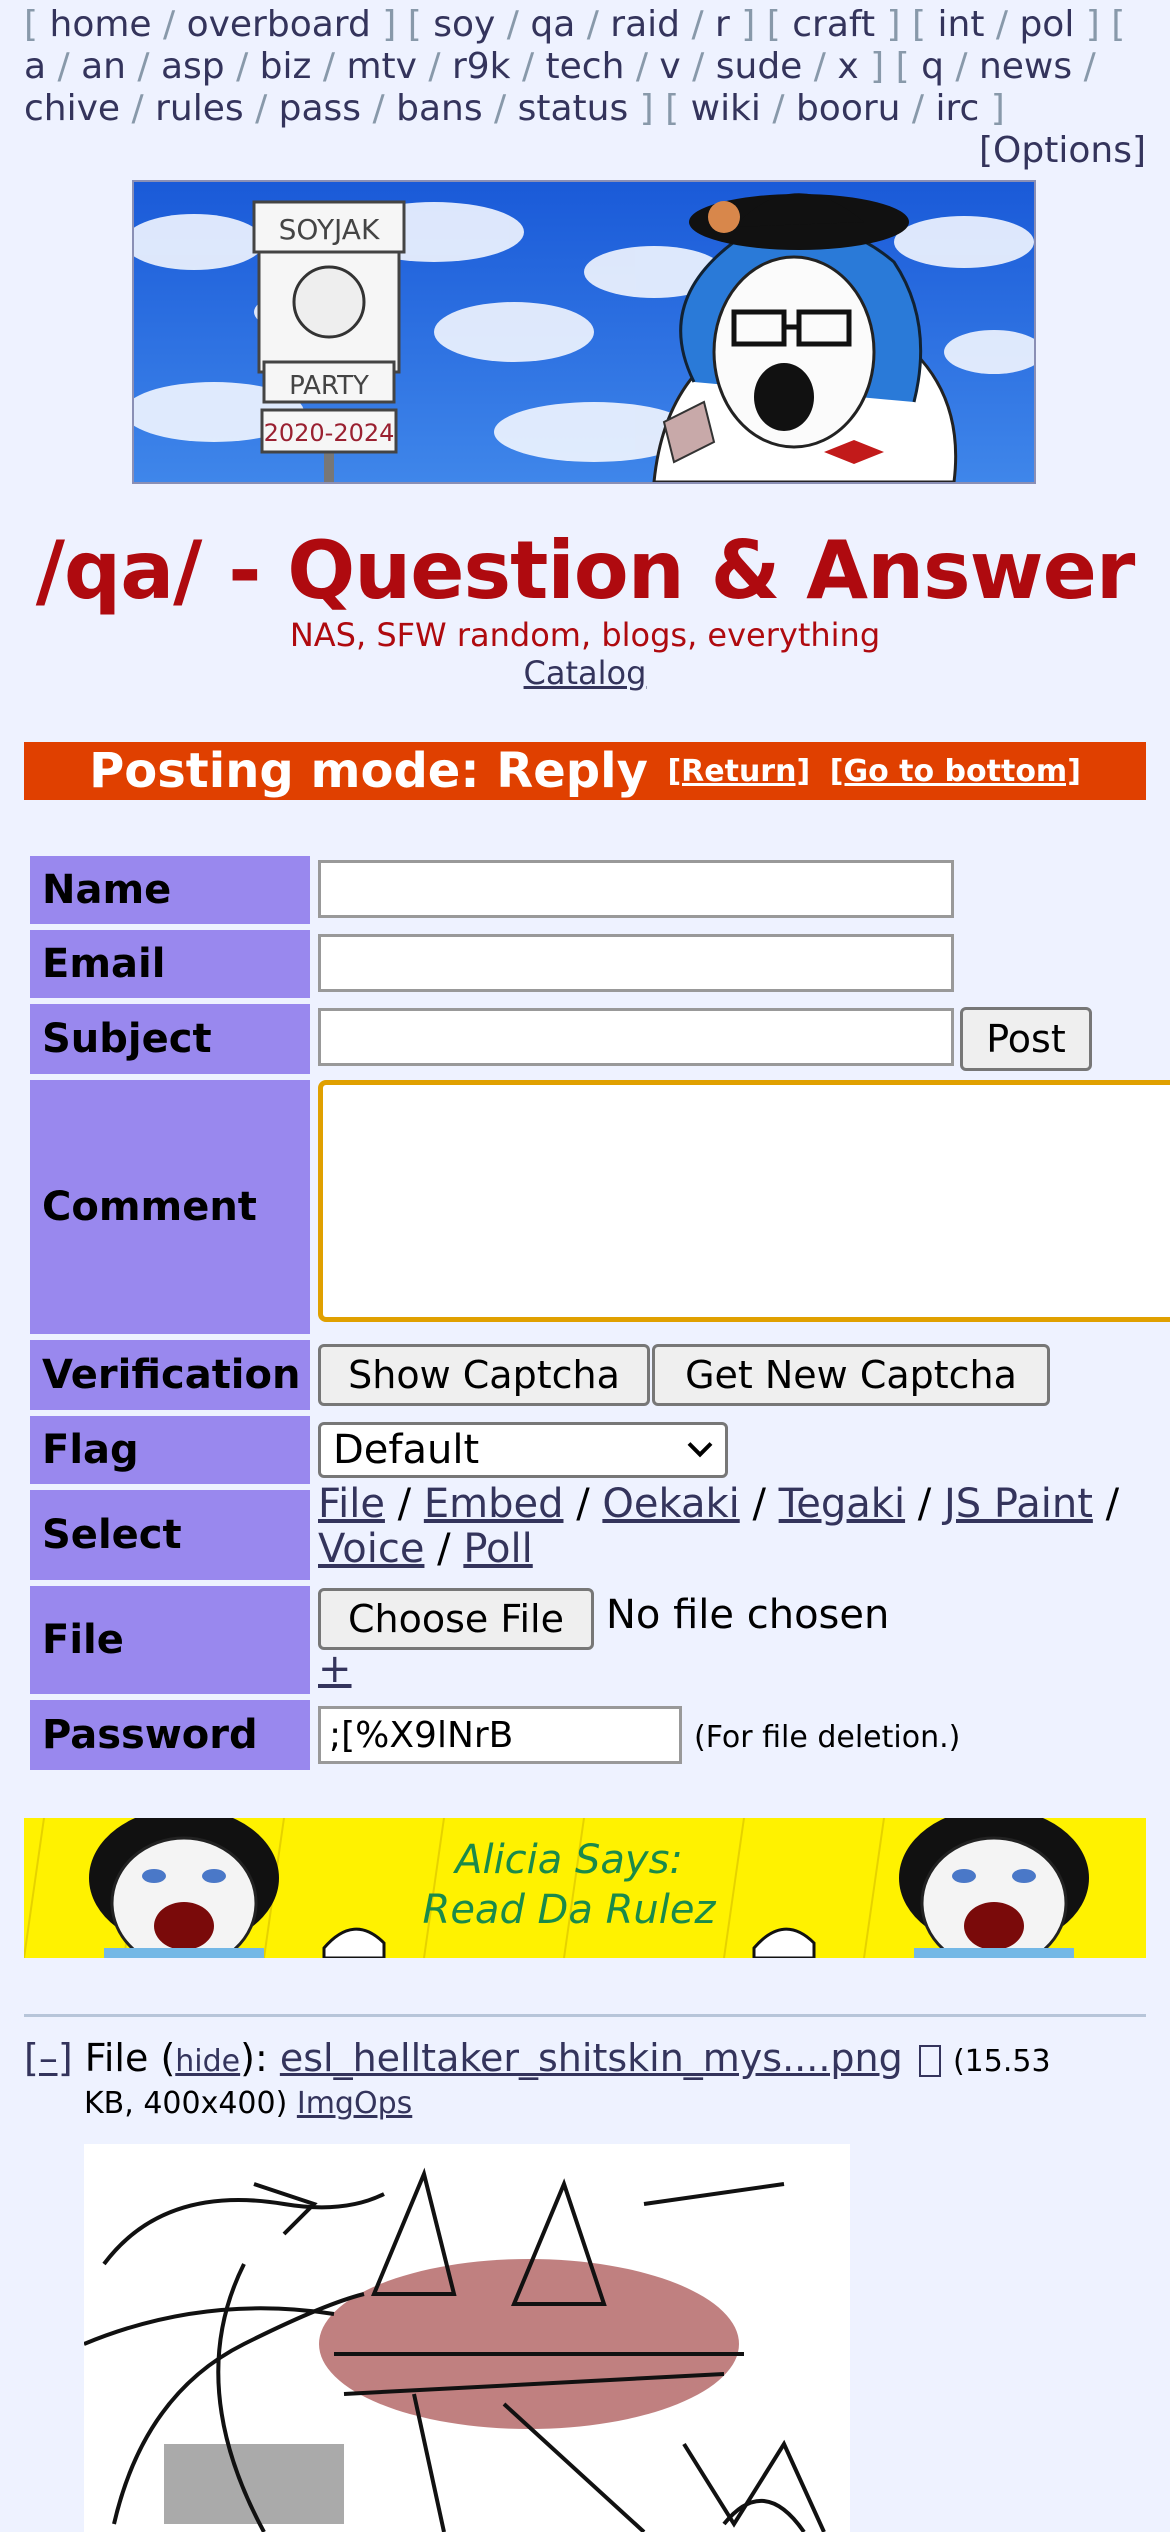 The height and width of the screenshot is (2532, 1170). What do you see at coordinates (636, 1037) in the screenshot?
I see `subject-input` at bounding box center [636, 1037].